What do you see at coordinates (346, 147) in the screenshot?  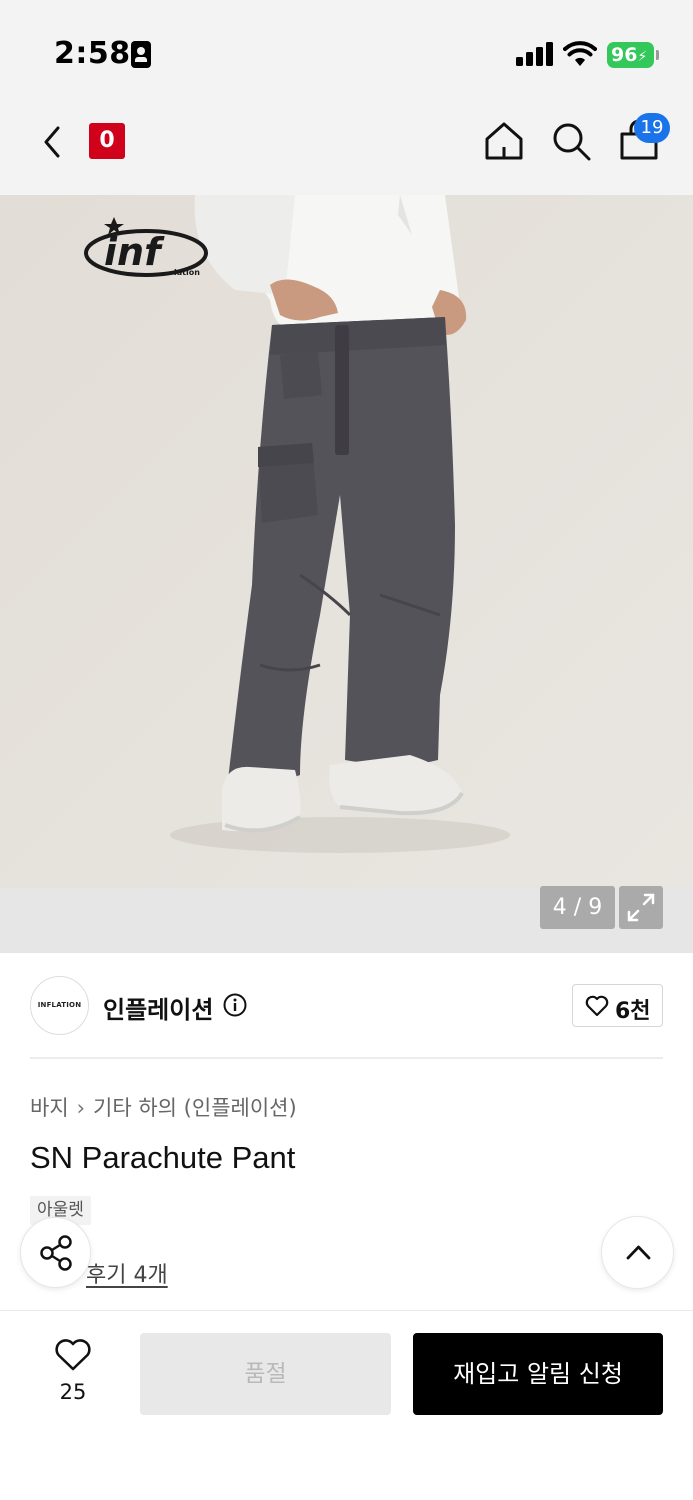 I see `navigation-bar: 0` at bounding box center [346, 147].